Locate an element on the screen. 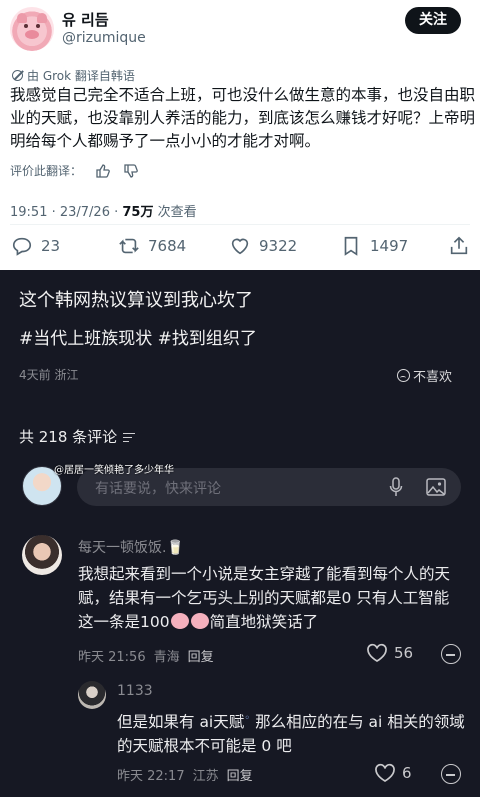  like-count: 9322 is located at coordinates (278, 246).